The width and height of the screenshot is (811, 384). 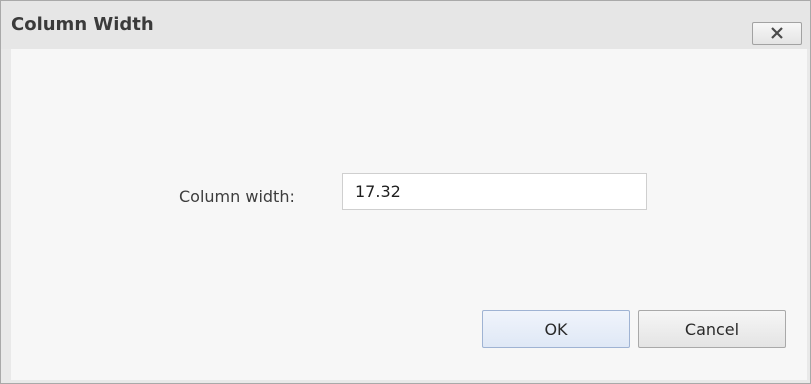 I want to click on cancel-button-label: Cancel, so click(x=712, y=329).